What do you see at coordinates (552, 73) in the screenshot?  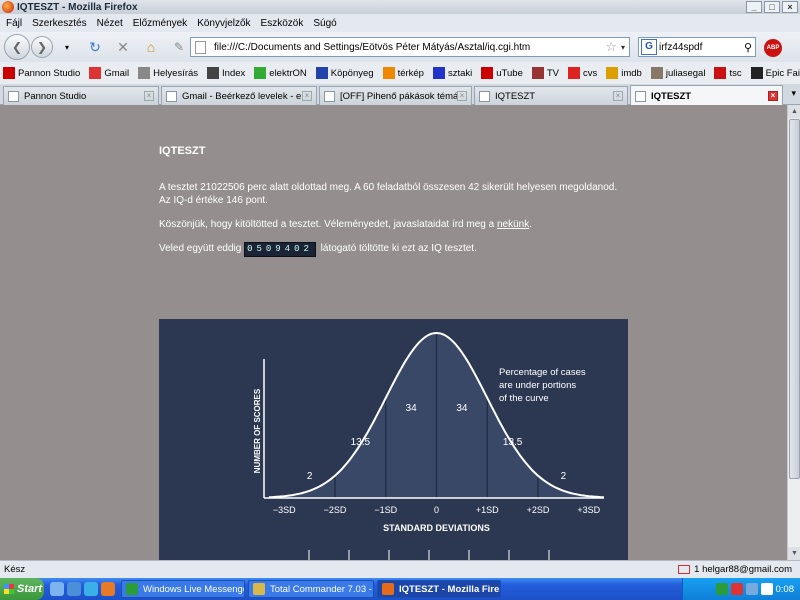 I see `bookmark-label: TV` at bounding box center [552, 73].